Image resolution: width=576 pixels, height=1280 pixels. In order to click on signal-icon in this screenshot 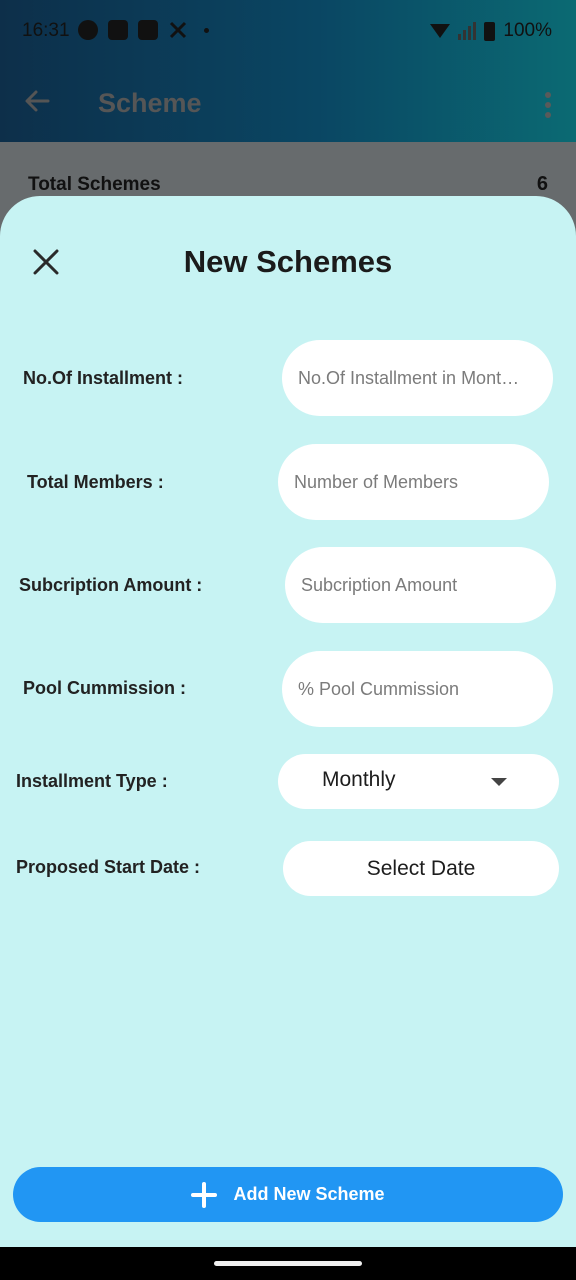, I will do `click(467, 31)`.